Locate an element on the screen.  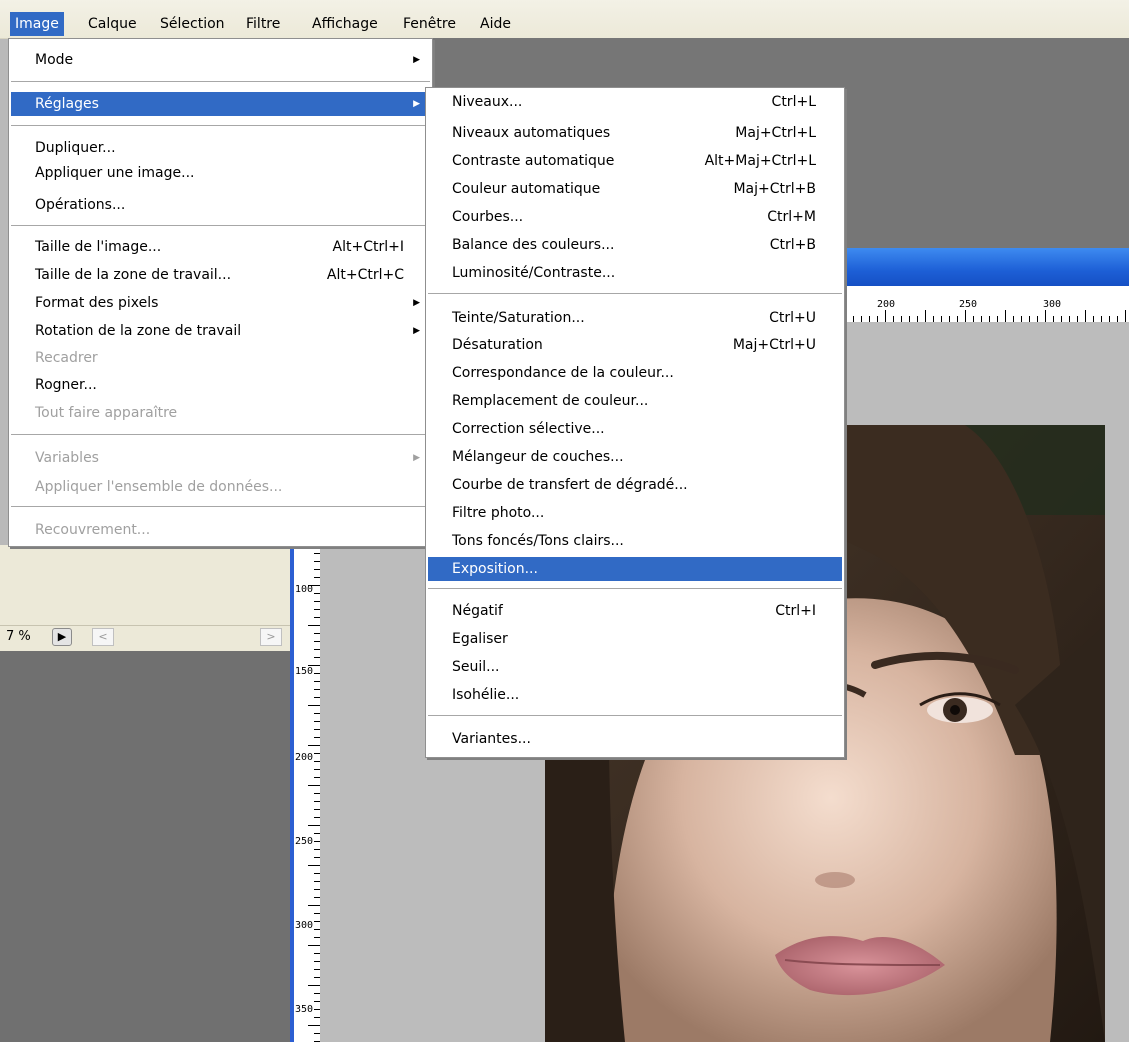
menu-item-format-pixels: Format des pixels ▶ is located at coordinates (220, 303).